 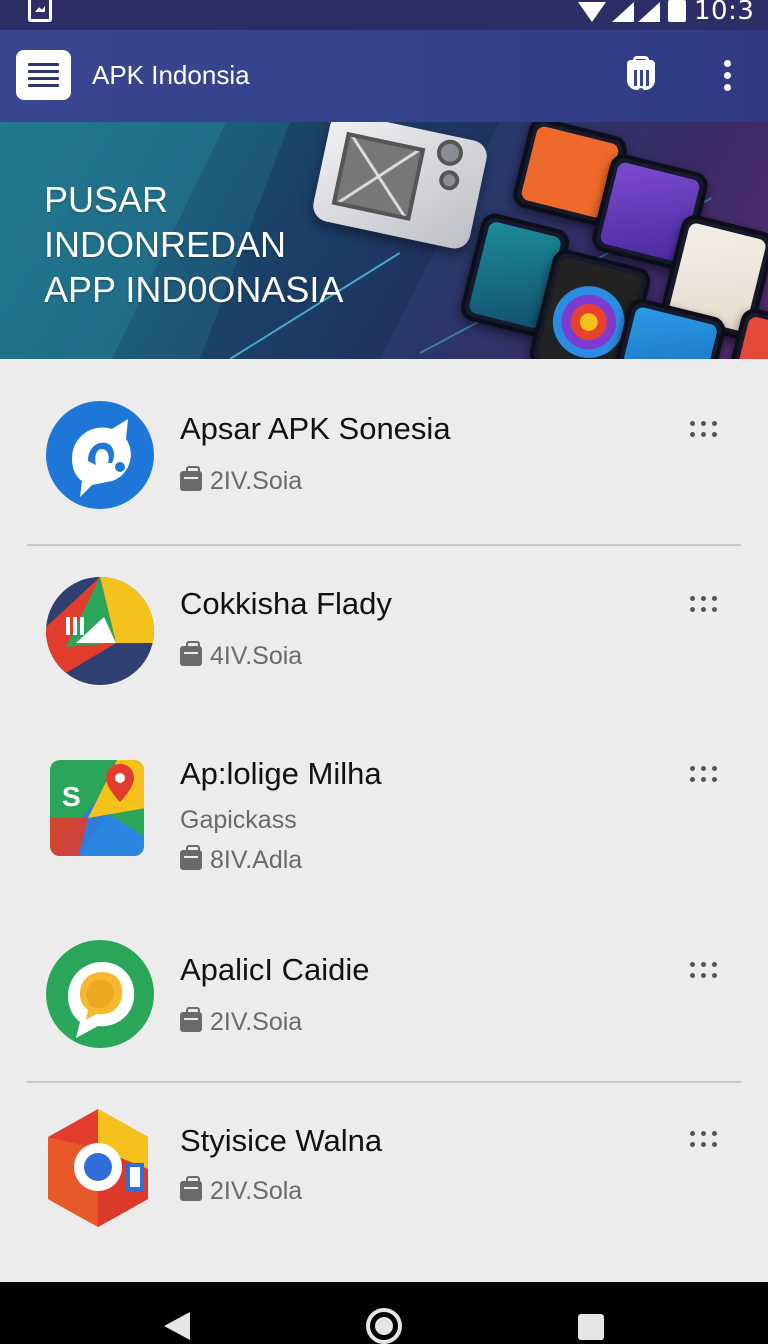 What do you see at coordinates (384, 631) in the screenshot?
I see `list-item: Cokkisha Flady 4IV.Soia` at bounding box center [384, 631].